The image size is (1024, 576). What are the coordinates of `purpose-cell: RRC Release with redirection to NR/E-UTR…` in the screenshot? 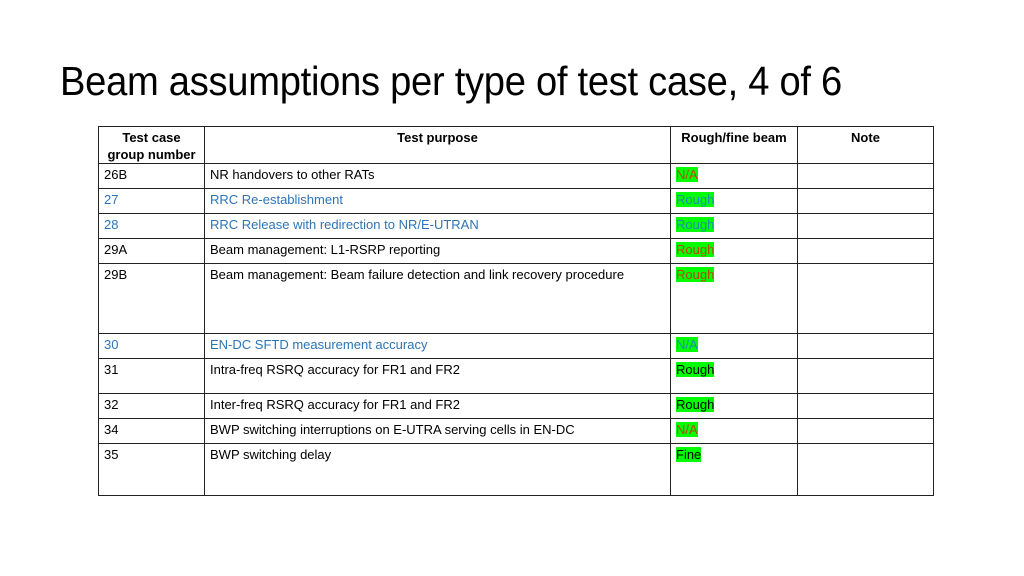 It's located at (437, 226).